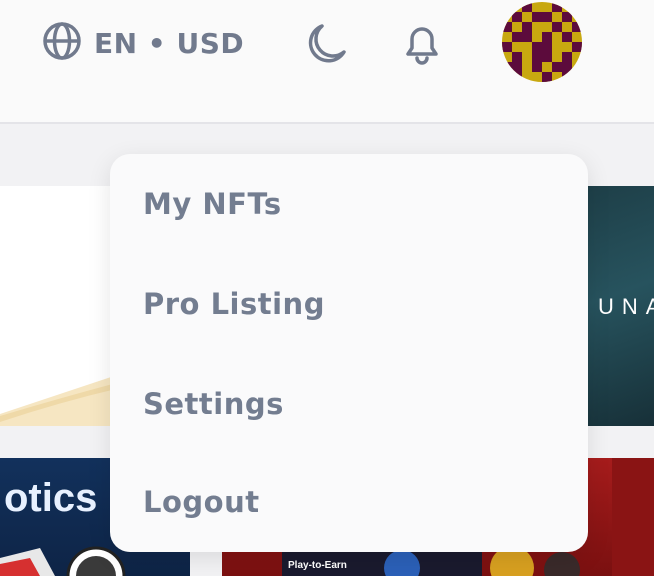  What do you see at coordinates (60, 306) in the screenshot?
I see `nft-card-image` at bounding box center [60, 306].